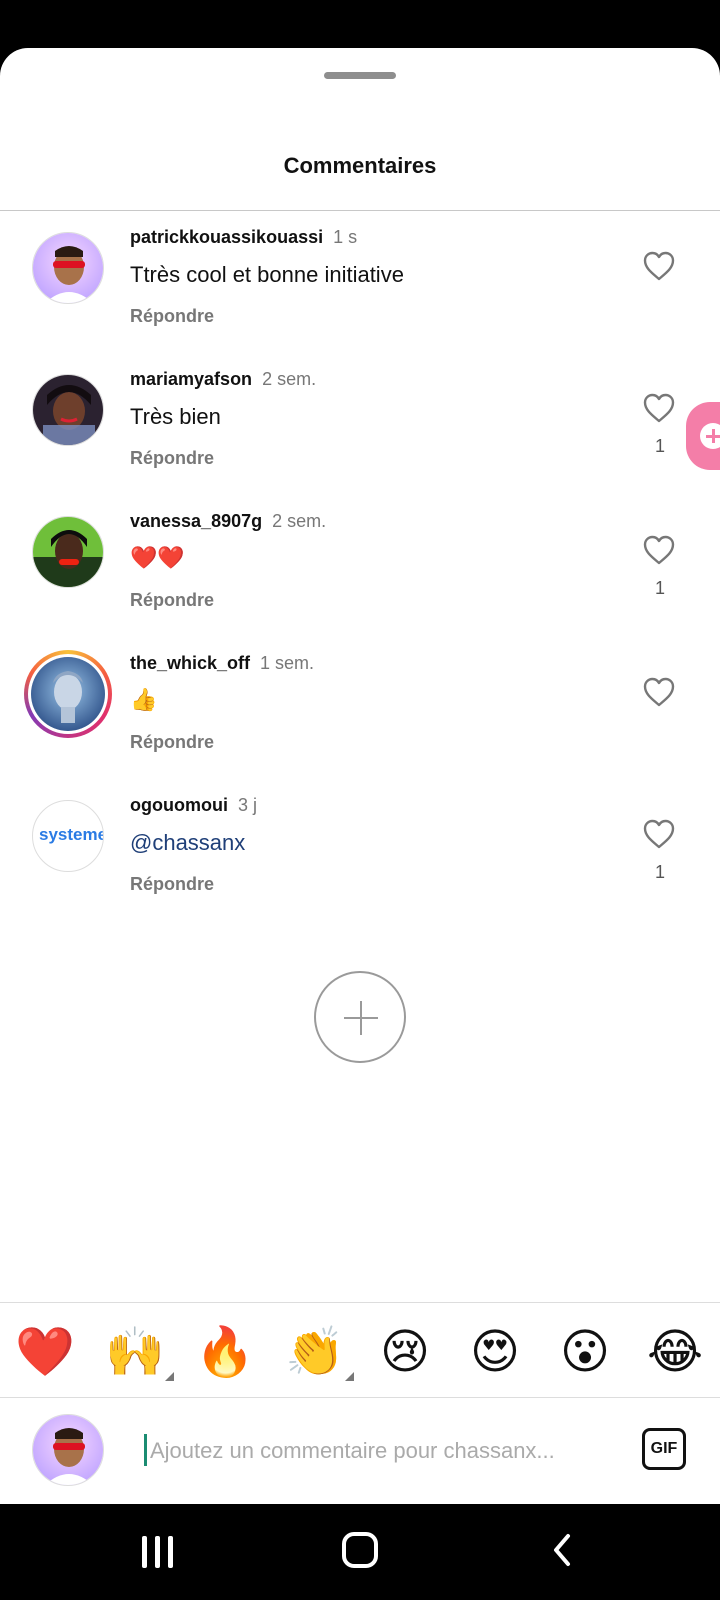 The width and height of the screenshot is (720, 1600). I want to click on emoji-surprised: 😮, so click(585, 1352).